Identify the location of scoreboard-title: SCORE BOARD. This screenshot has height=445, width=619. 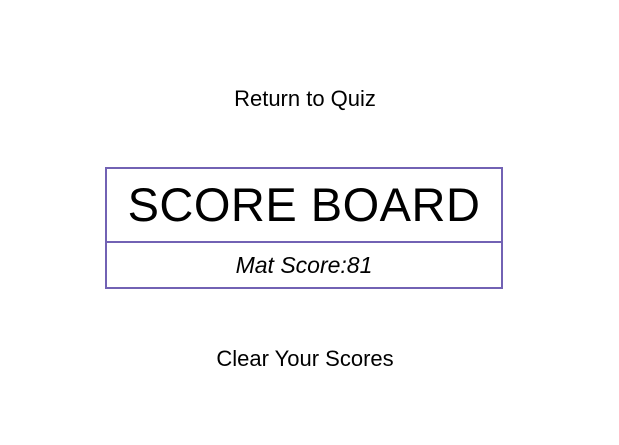
(304, 206).